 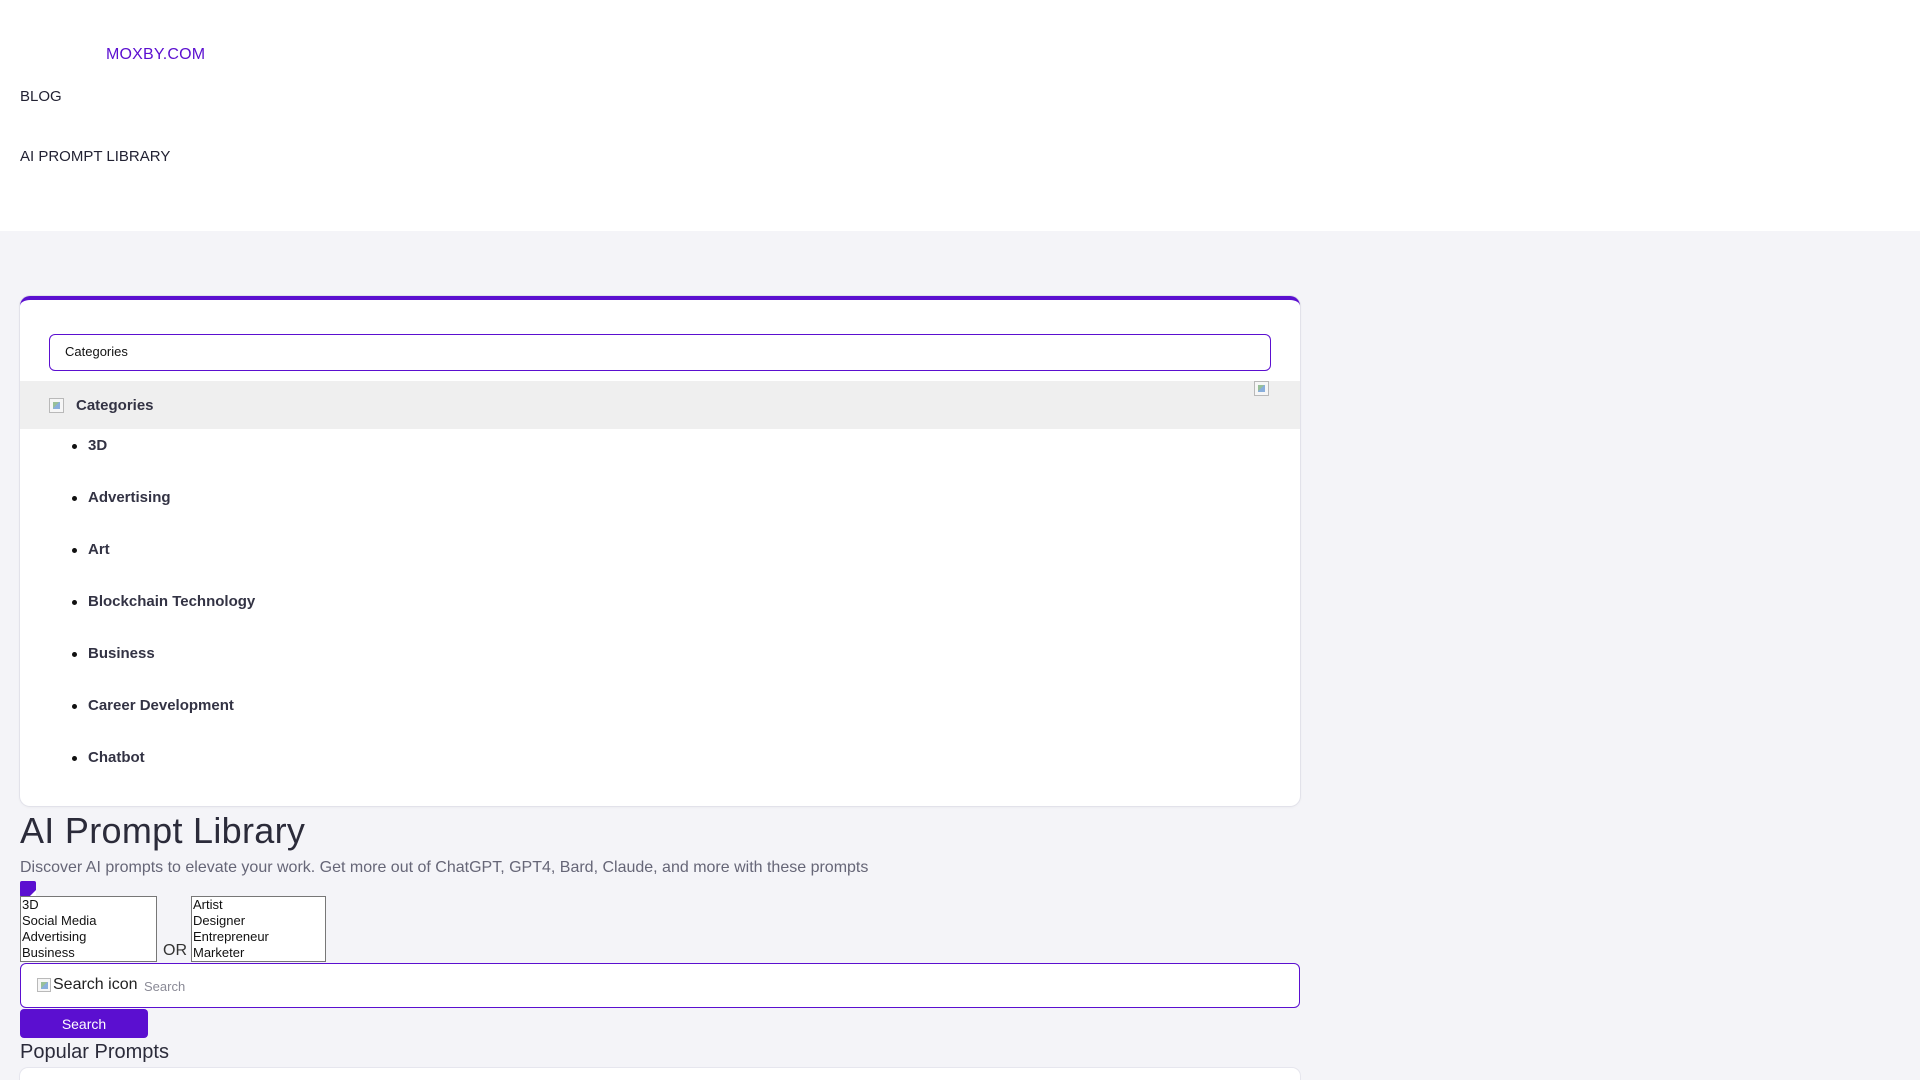 What do you see at coordinates (88, 953) in the screenshot?
I see `category-option: Business` at bounding box center [88, 953].